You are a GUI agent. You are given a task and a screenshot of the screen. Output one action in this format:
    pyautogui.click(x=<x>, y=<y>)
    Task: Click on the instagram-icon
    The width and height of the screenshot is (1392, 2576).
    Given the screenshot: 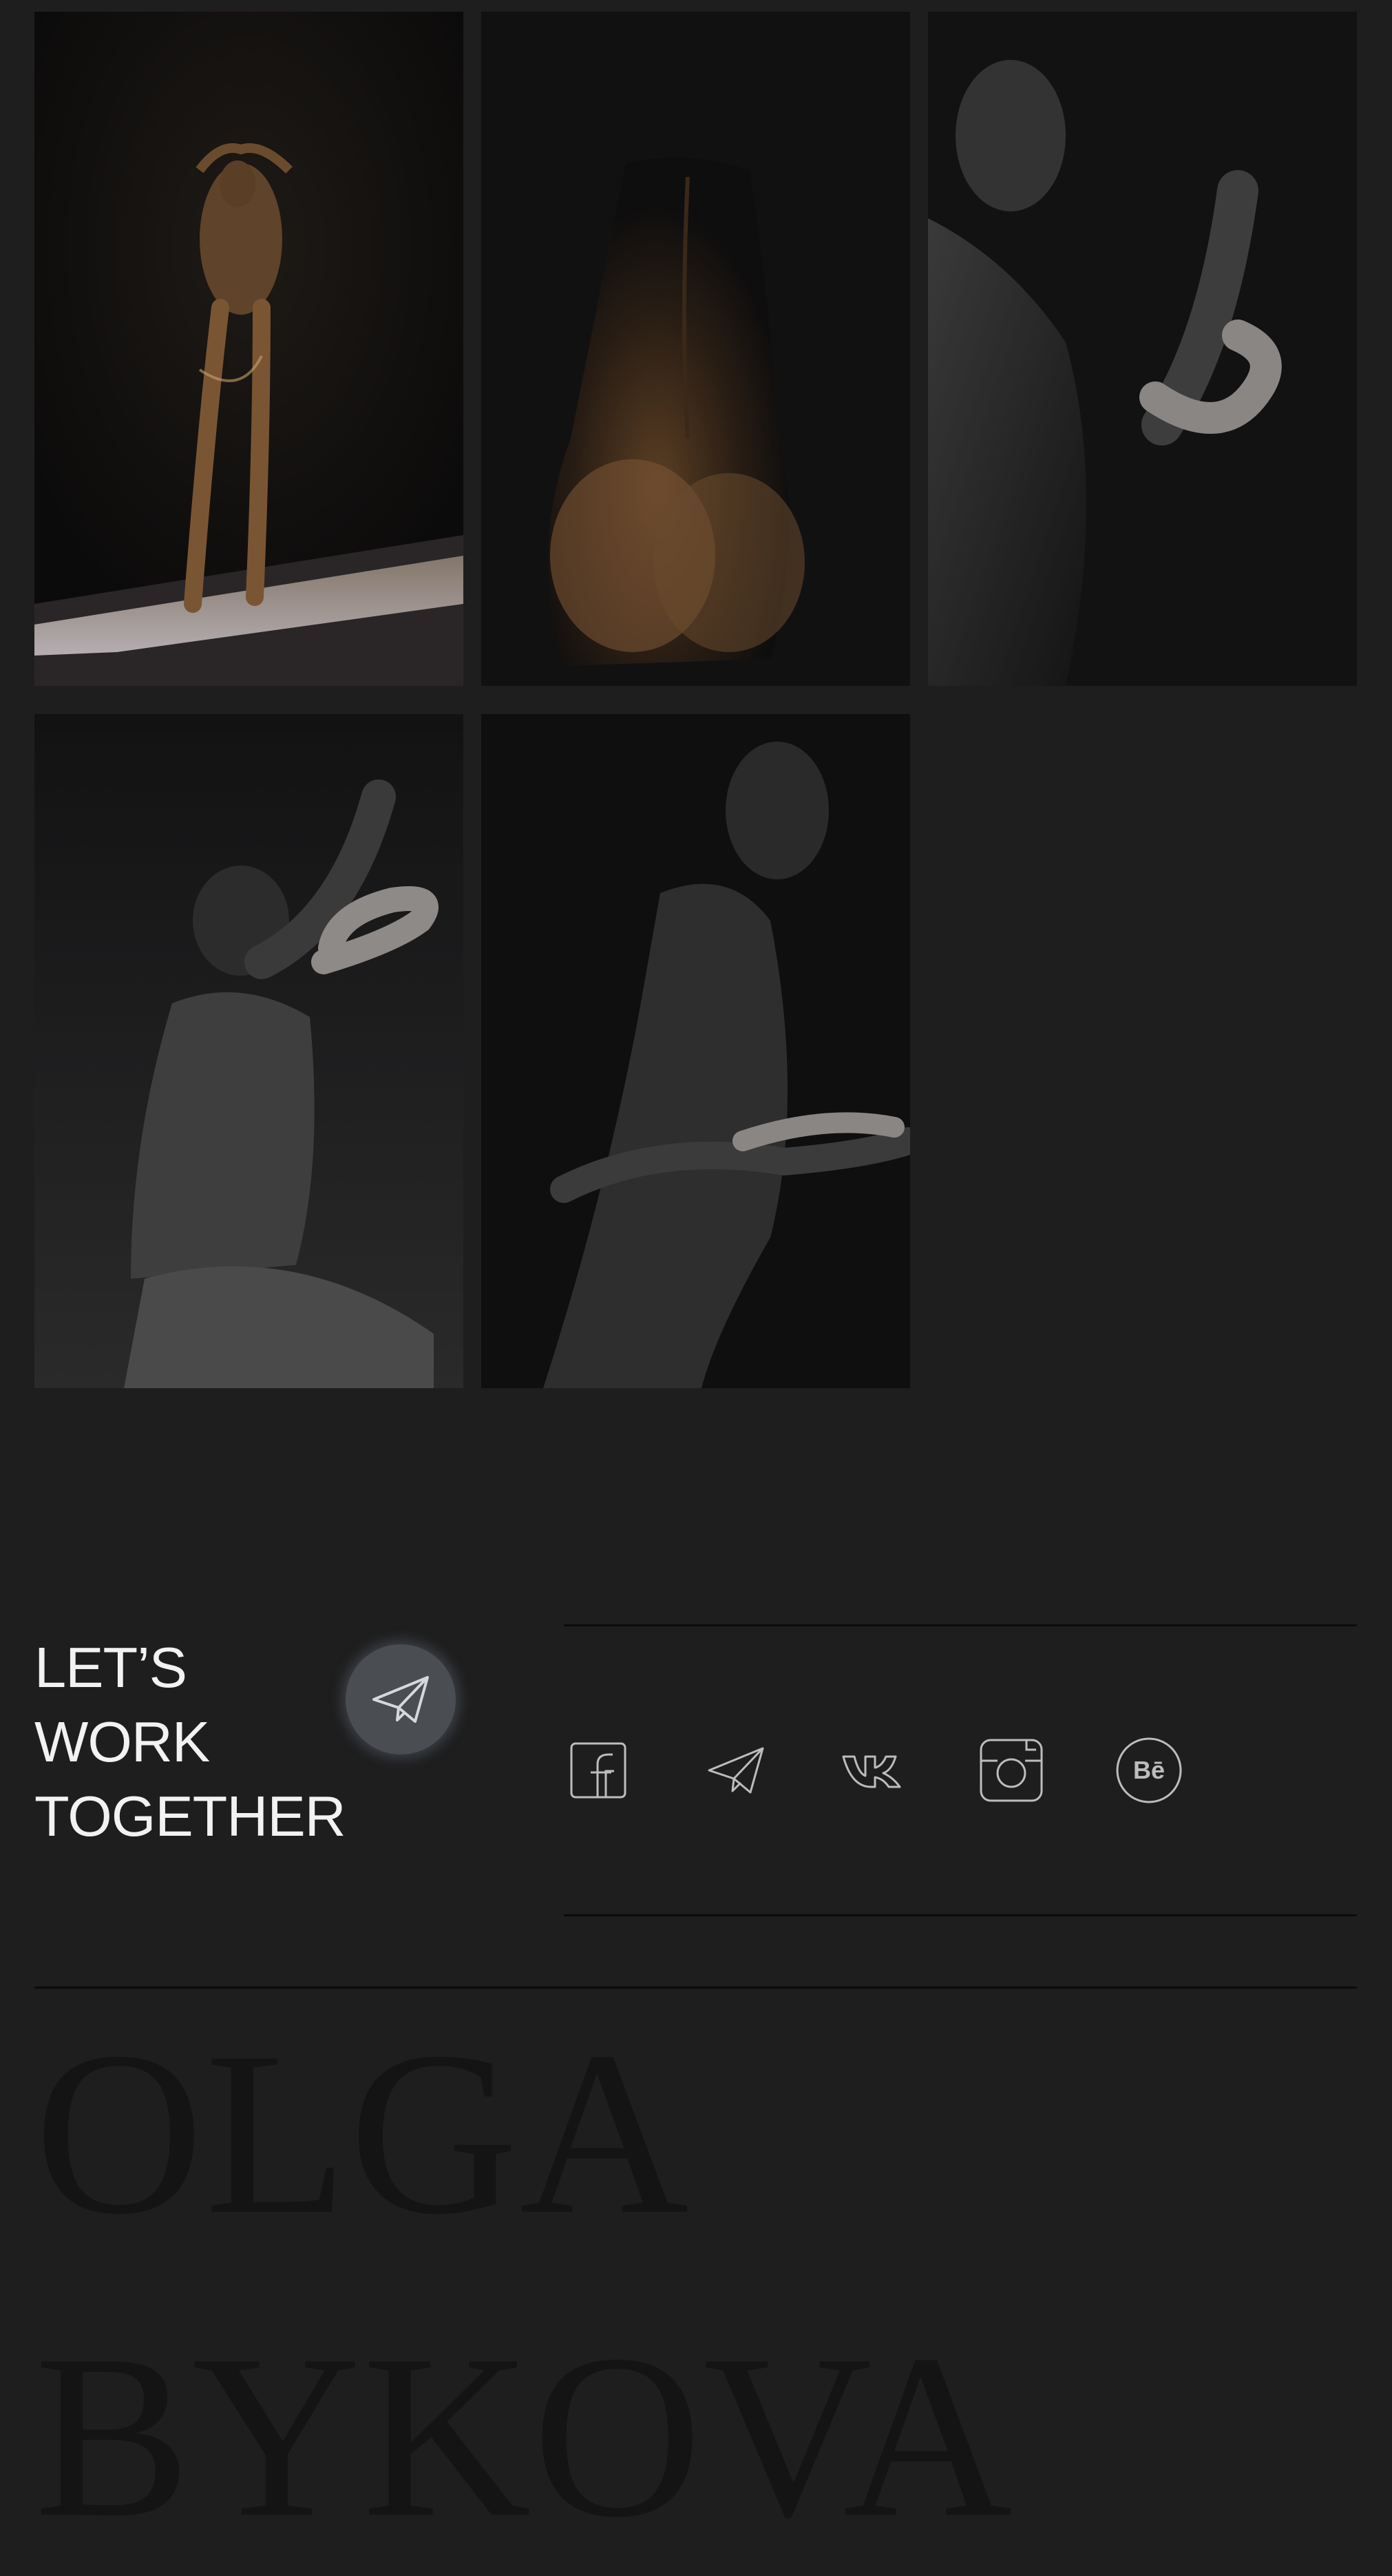 What is the action you would take?
    pyautogui.click(x=1011, y=1770)
    